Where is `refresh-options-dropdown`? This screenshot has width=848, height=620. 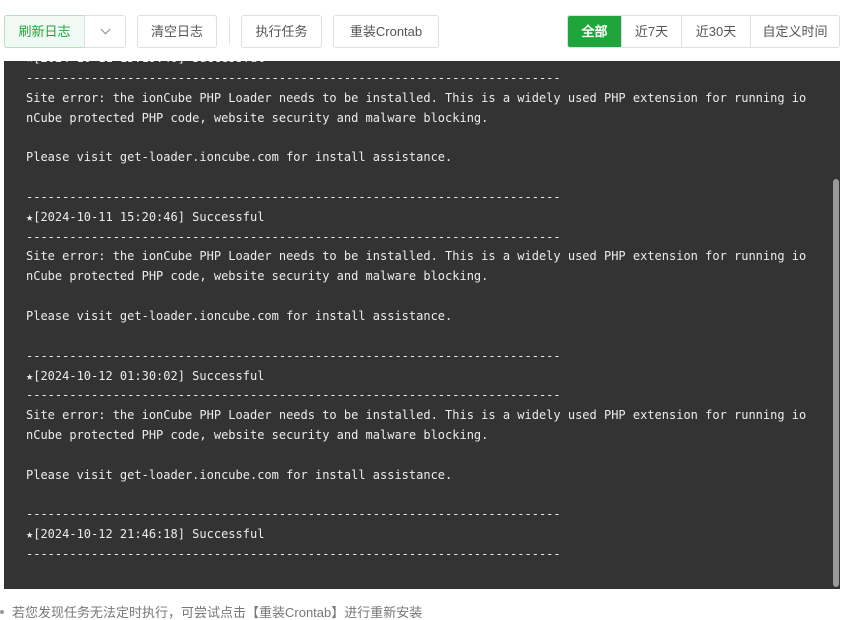 refresh-options-dropdown is located at coordinates (105, 31).